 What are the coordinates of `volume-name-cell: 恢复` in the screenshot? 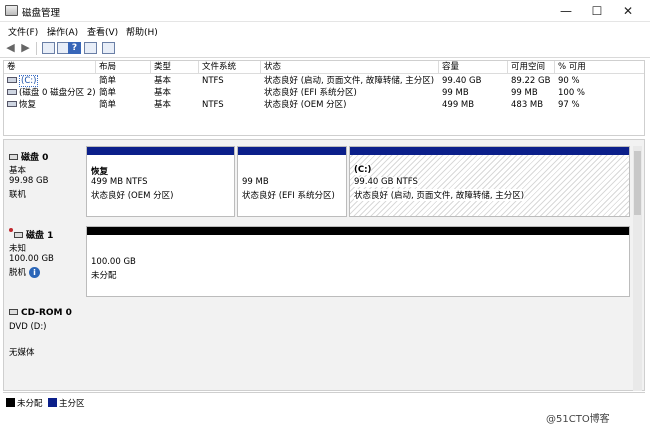 It's located at (21, 105).